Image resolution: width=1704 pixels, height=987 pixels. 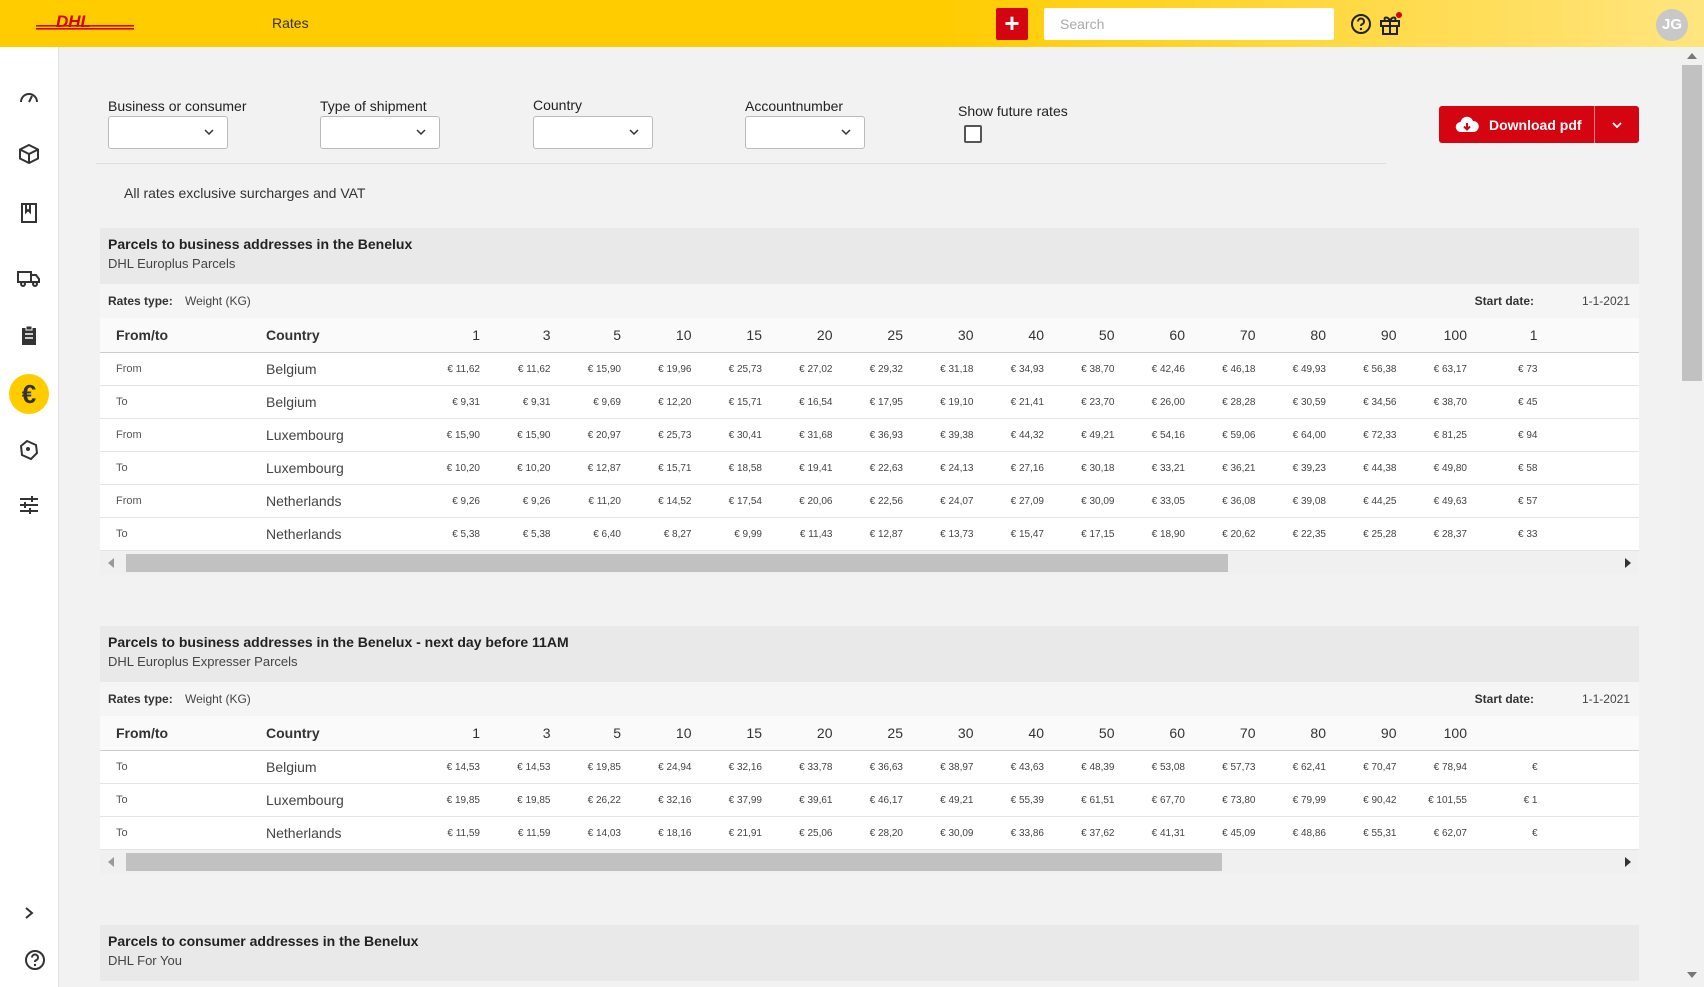 I want to click on address-book-icon, so click(x=29, y=213).